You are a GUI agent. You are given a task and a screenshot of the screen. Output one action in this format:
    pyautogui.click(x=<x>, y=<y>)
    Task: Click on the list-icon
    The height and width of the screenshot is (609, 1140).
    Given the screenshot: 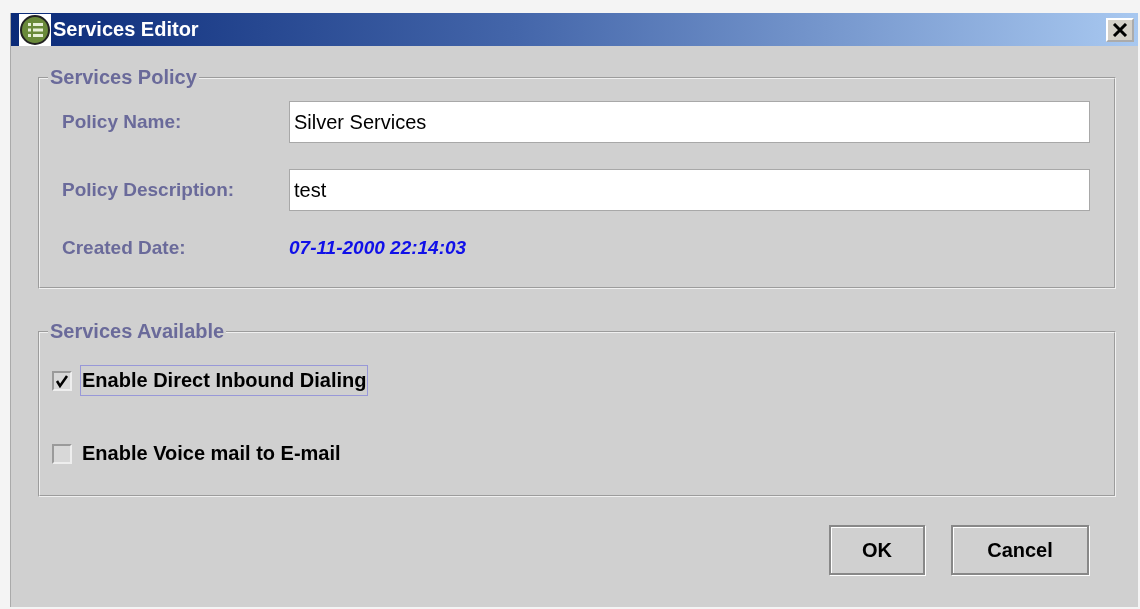 What is the action you would take?
    pyautogui.click(x=35, y=29)
    